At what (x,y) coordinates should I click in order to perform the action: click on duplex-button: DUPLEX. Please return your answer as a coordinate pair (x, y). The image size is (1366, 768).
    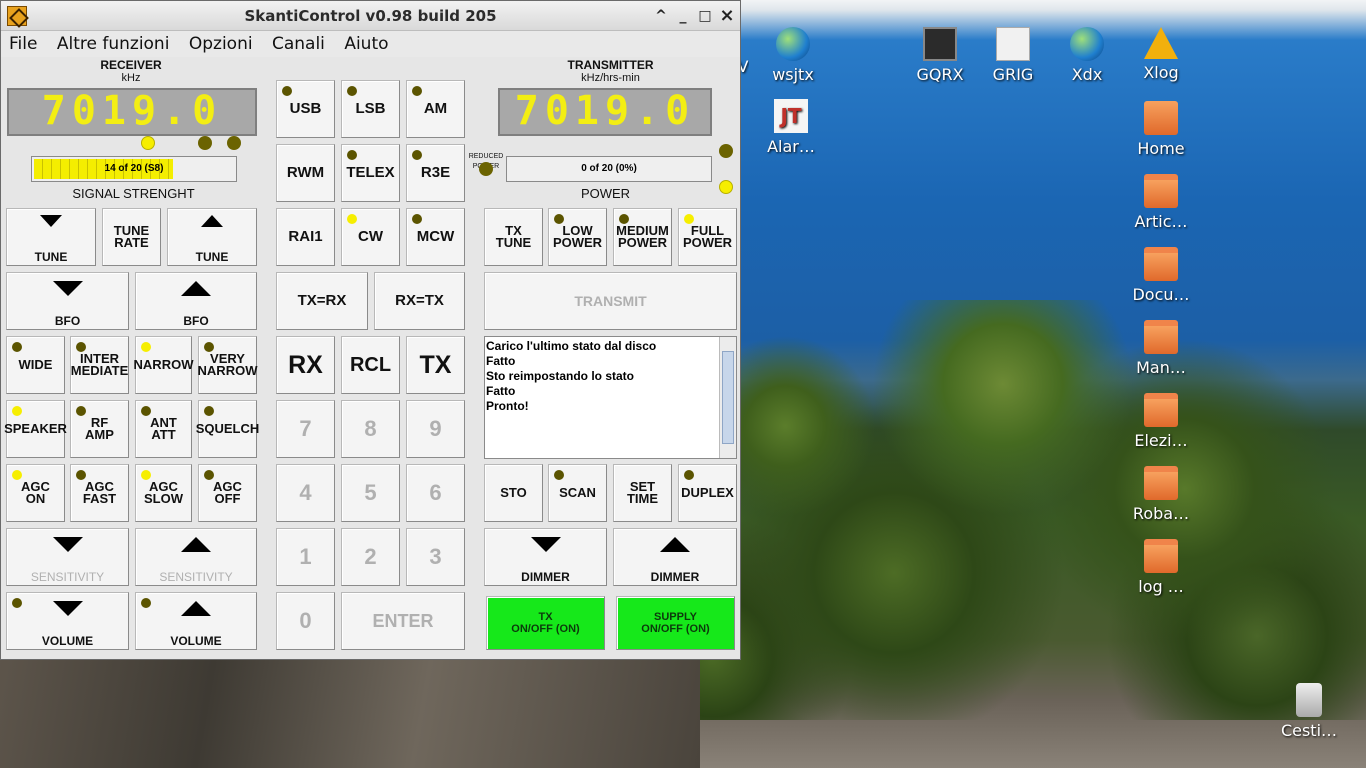
    Looking at the image, I should click on (707, 493).